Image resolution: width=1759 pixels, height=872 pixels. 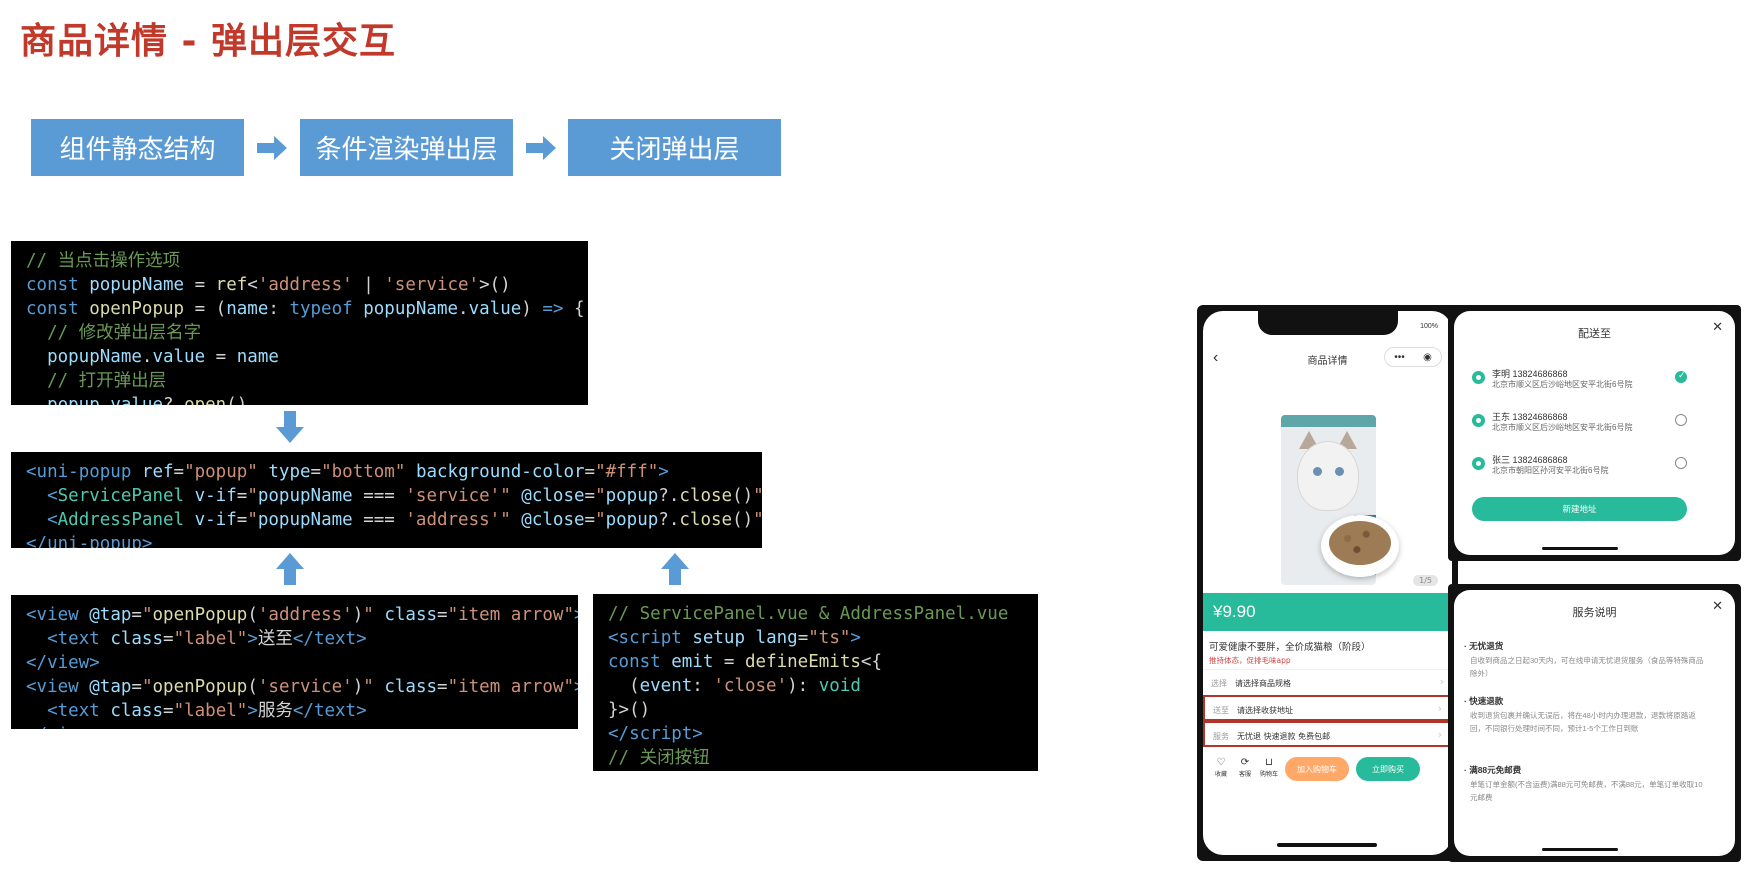 What do you see at coordinates (1429, 326) in the screenshot?
I see `battery-indicator: 100%` at bounding box center [1429, 326].